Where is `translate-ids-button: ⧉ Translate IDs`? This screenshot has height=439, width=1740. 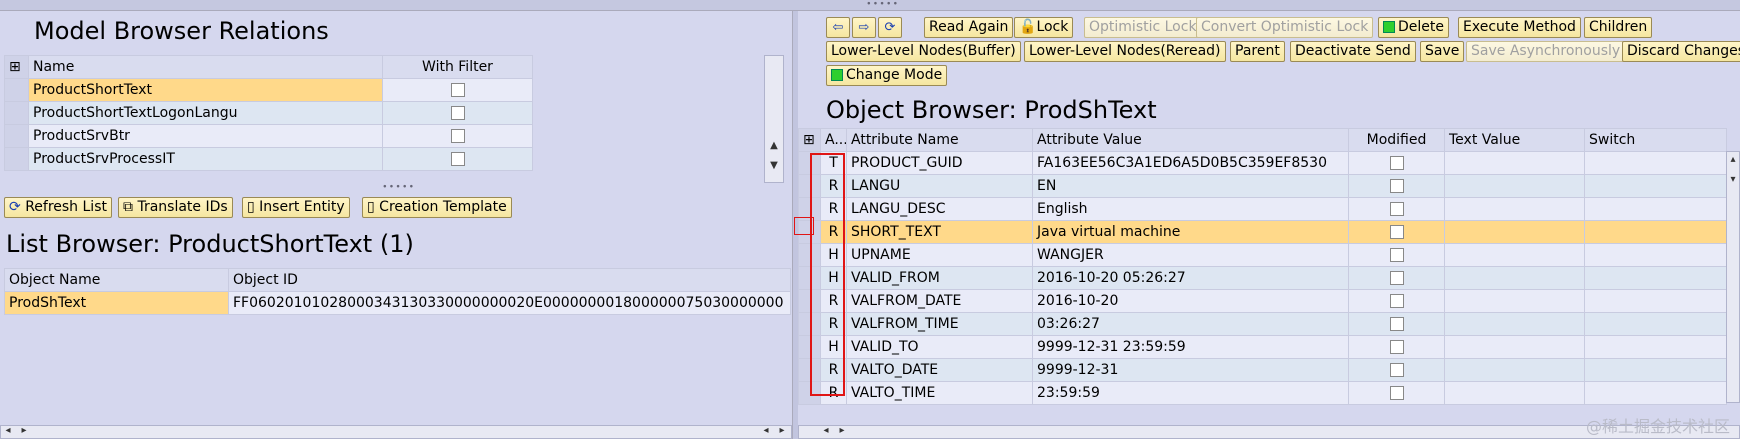
translate-ids-button: ⧉ Translate IDs is located at coordinates (175, 207).